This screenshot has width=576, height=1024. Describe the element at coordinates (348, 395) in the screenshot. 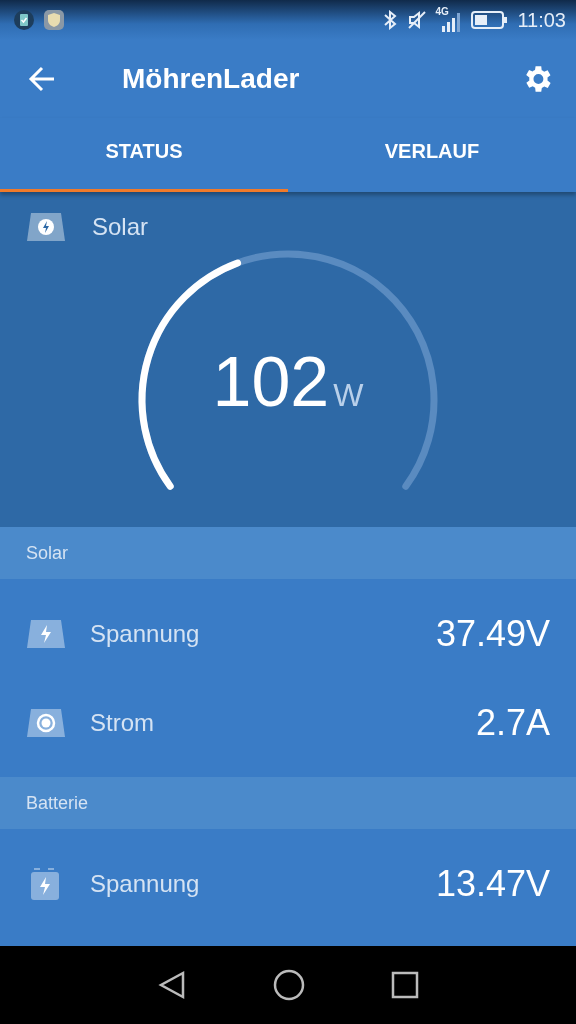

I see `power-unit: W` at that location.